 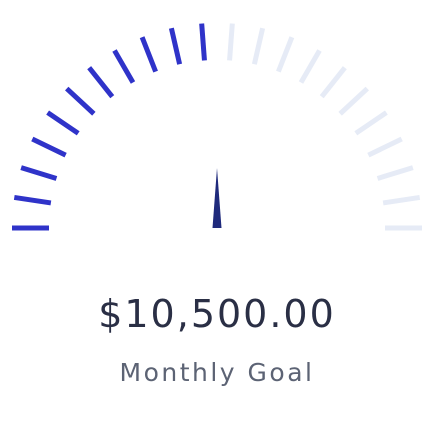 I want to click on goal-label: Monthly Goal, so click(x=217, y=372).